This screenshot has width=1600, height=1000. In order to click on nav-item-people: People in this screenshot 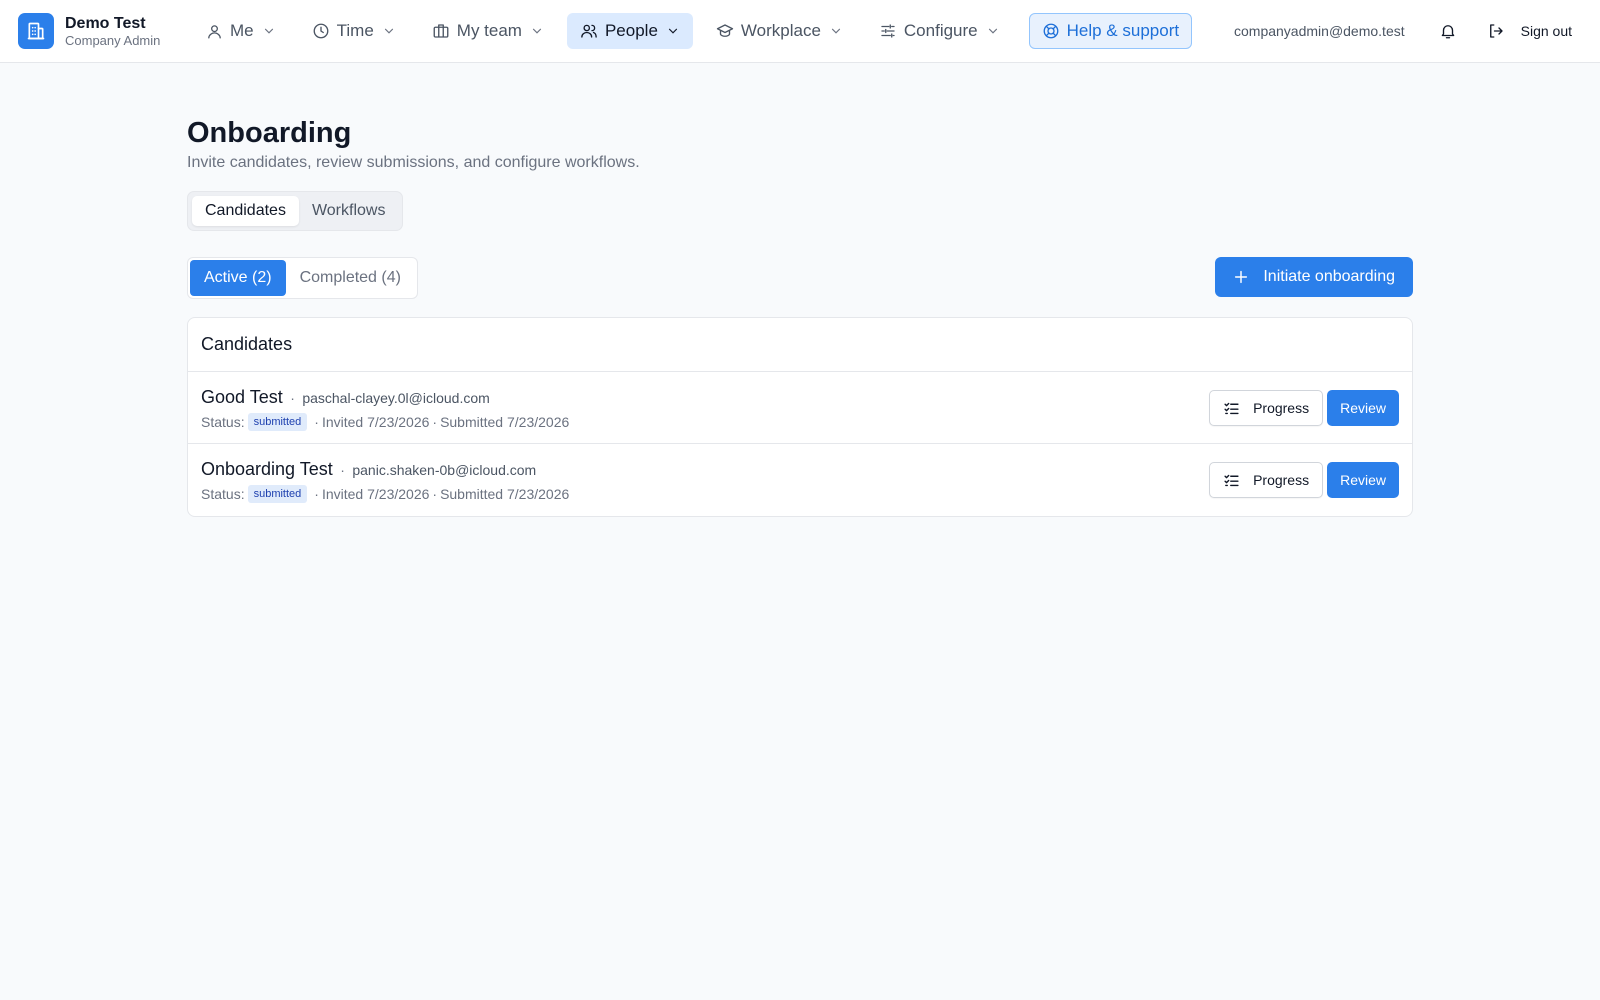, I will do `click(629, 31)`.